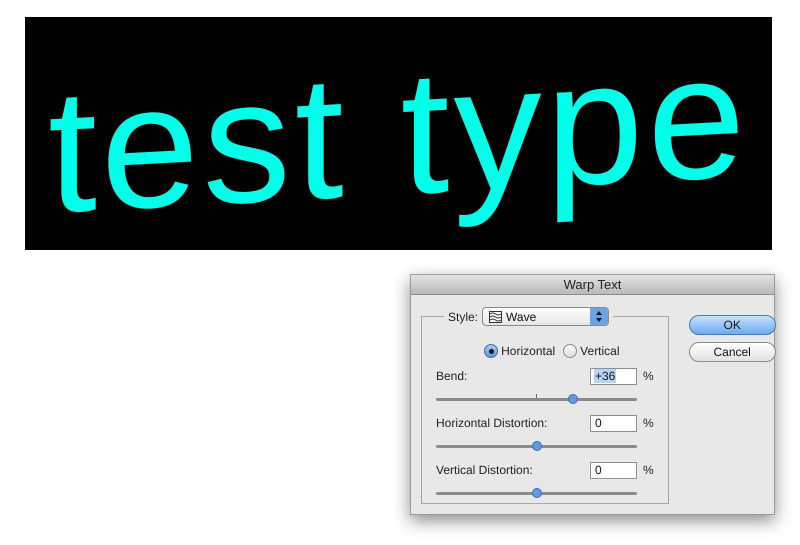 Image resolution: width=800 pixels, height=545 pixels. What do you see at coordinates (492, 423) in the screenshot?
I see `parameter-label: Horizontal Distortion:` at bounding box center [492, 423].